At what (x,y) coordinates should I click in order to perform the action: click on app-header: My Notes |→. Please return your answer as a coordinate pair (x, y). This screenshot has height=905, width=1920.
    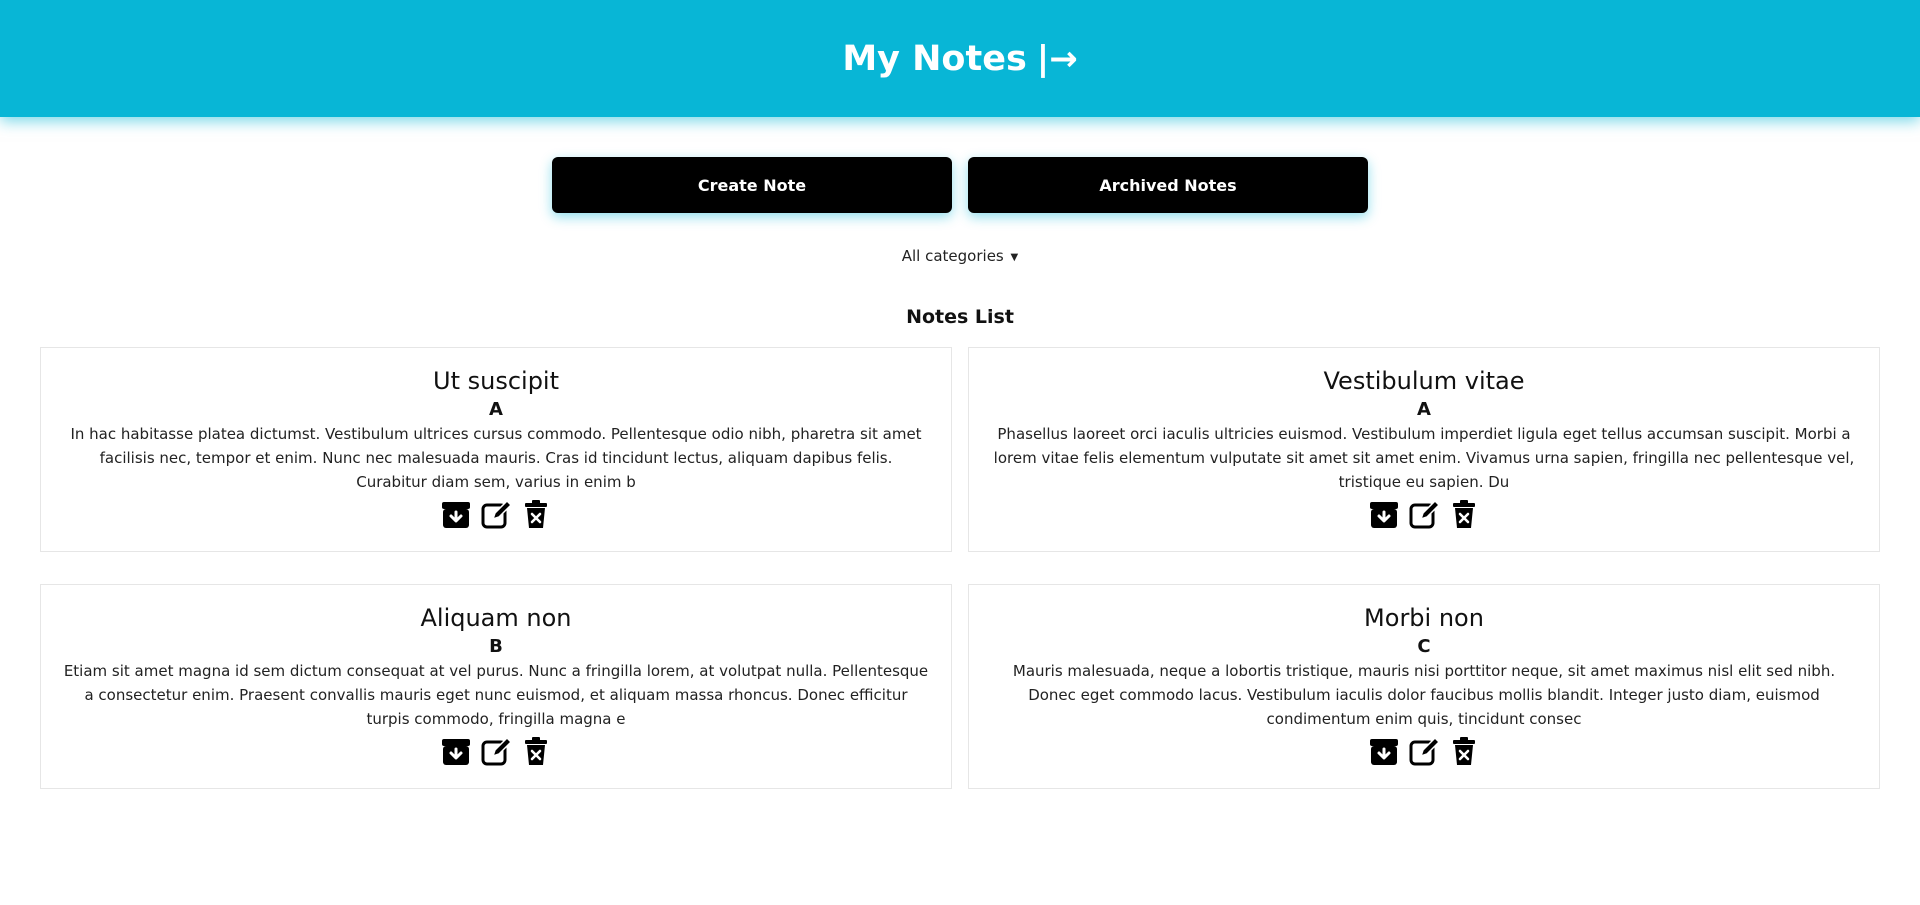
    Looking at the image, I should click on (960, 58).